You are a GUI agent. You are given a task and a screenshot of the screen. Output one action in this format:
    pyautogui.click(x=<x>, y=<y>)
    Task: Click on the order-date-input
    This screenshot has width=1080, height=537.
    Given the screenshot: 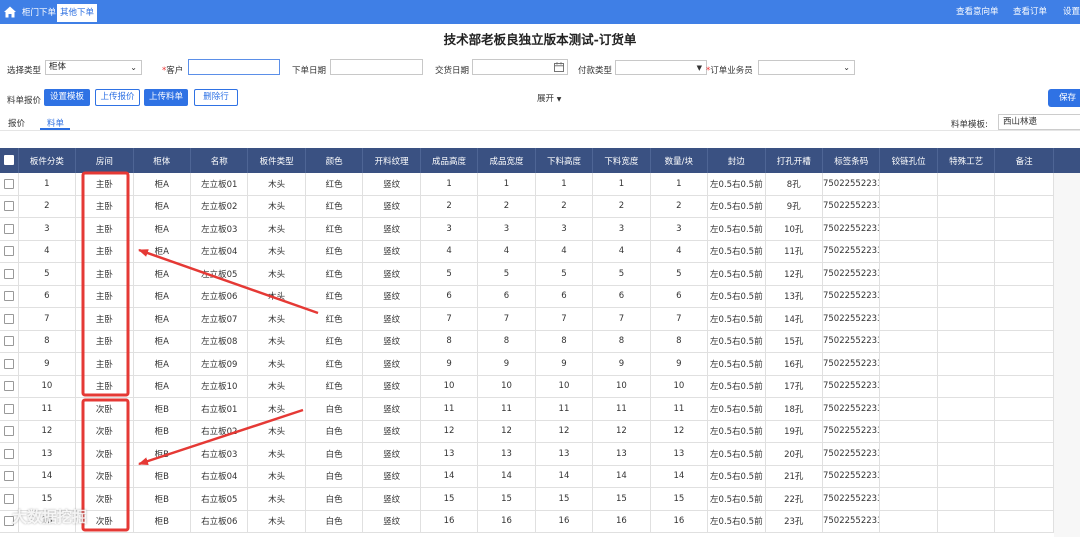 What is the action you would take?
    pyautogui.click(x=376, y=67)
    